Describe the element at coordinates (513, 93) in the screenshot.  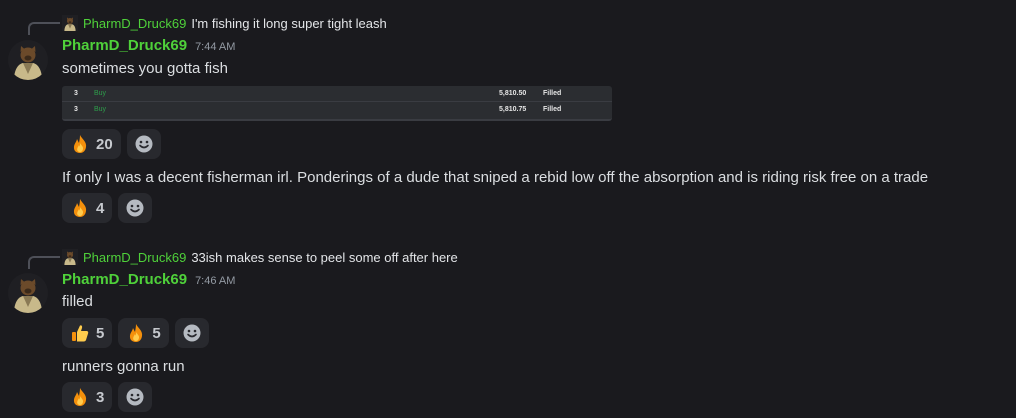
I see `trade-price: 5,810.50` at that location.